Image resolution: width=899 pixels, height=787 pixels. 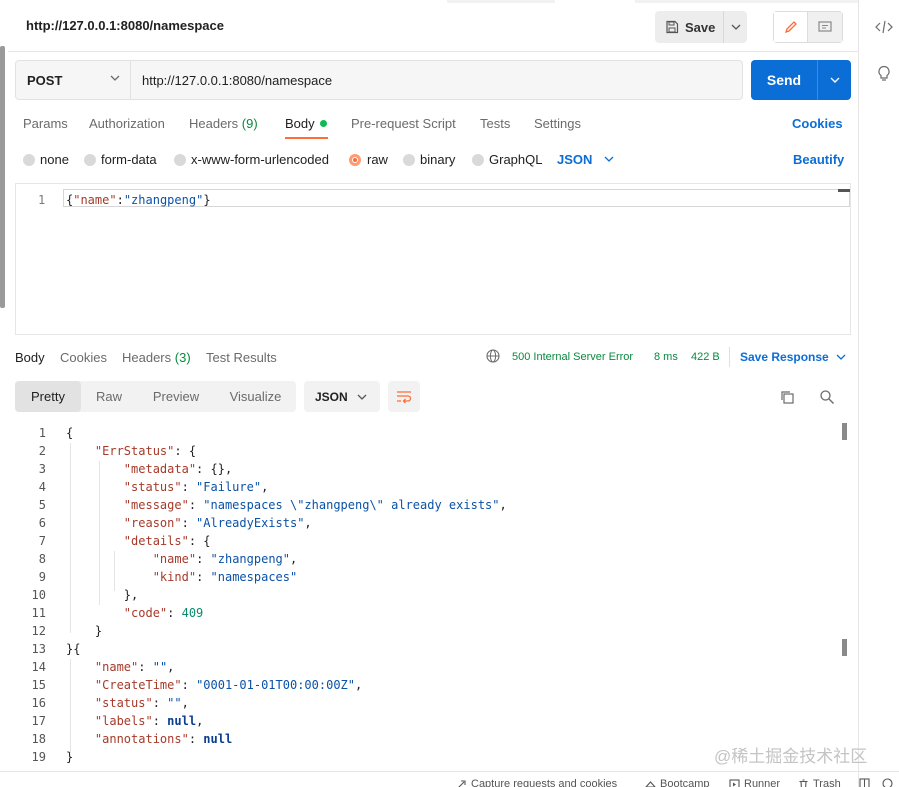 I want to click on save-options-button, so click(x=735, y=27).